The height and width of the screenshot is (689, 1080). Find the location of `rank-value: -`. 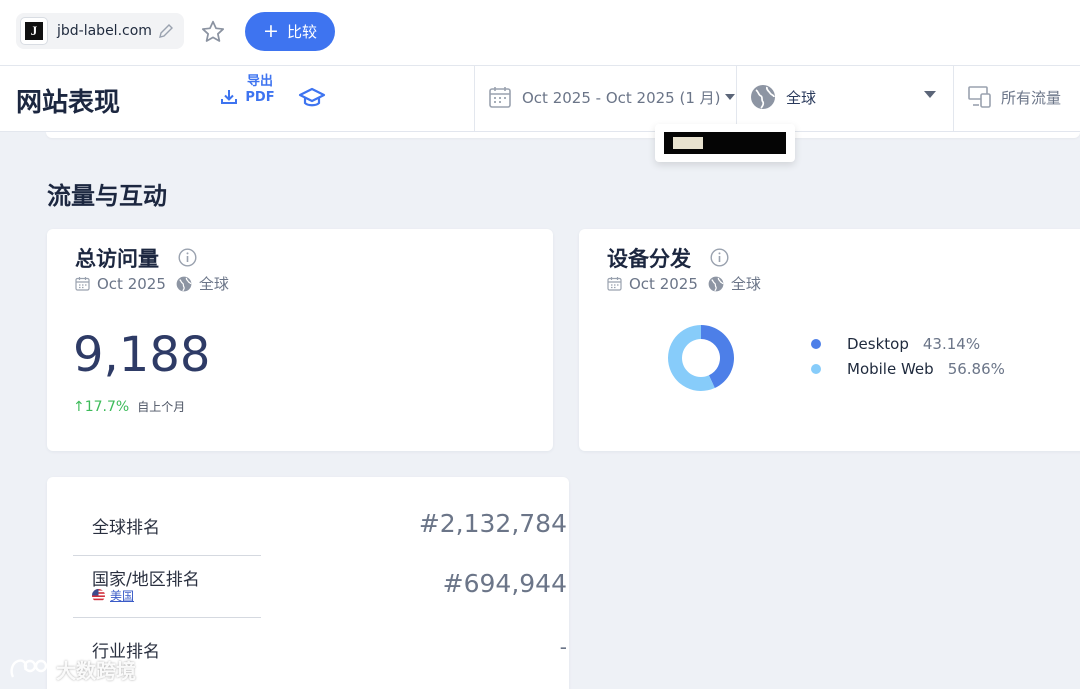

rank-value: - is located at coordinates (563, 647).